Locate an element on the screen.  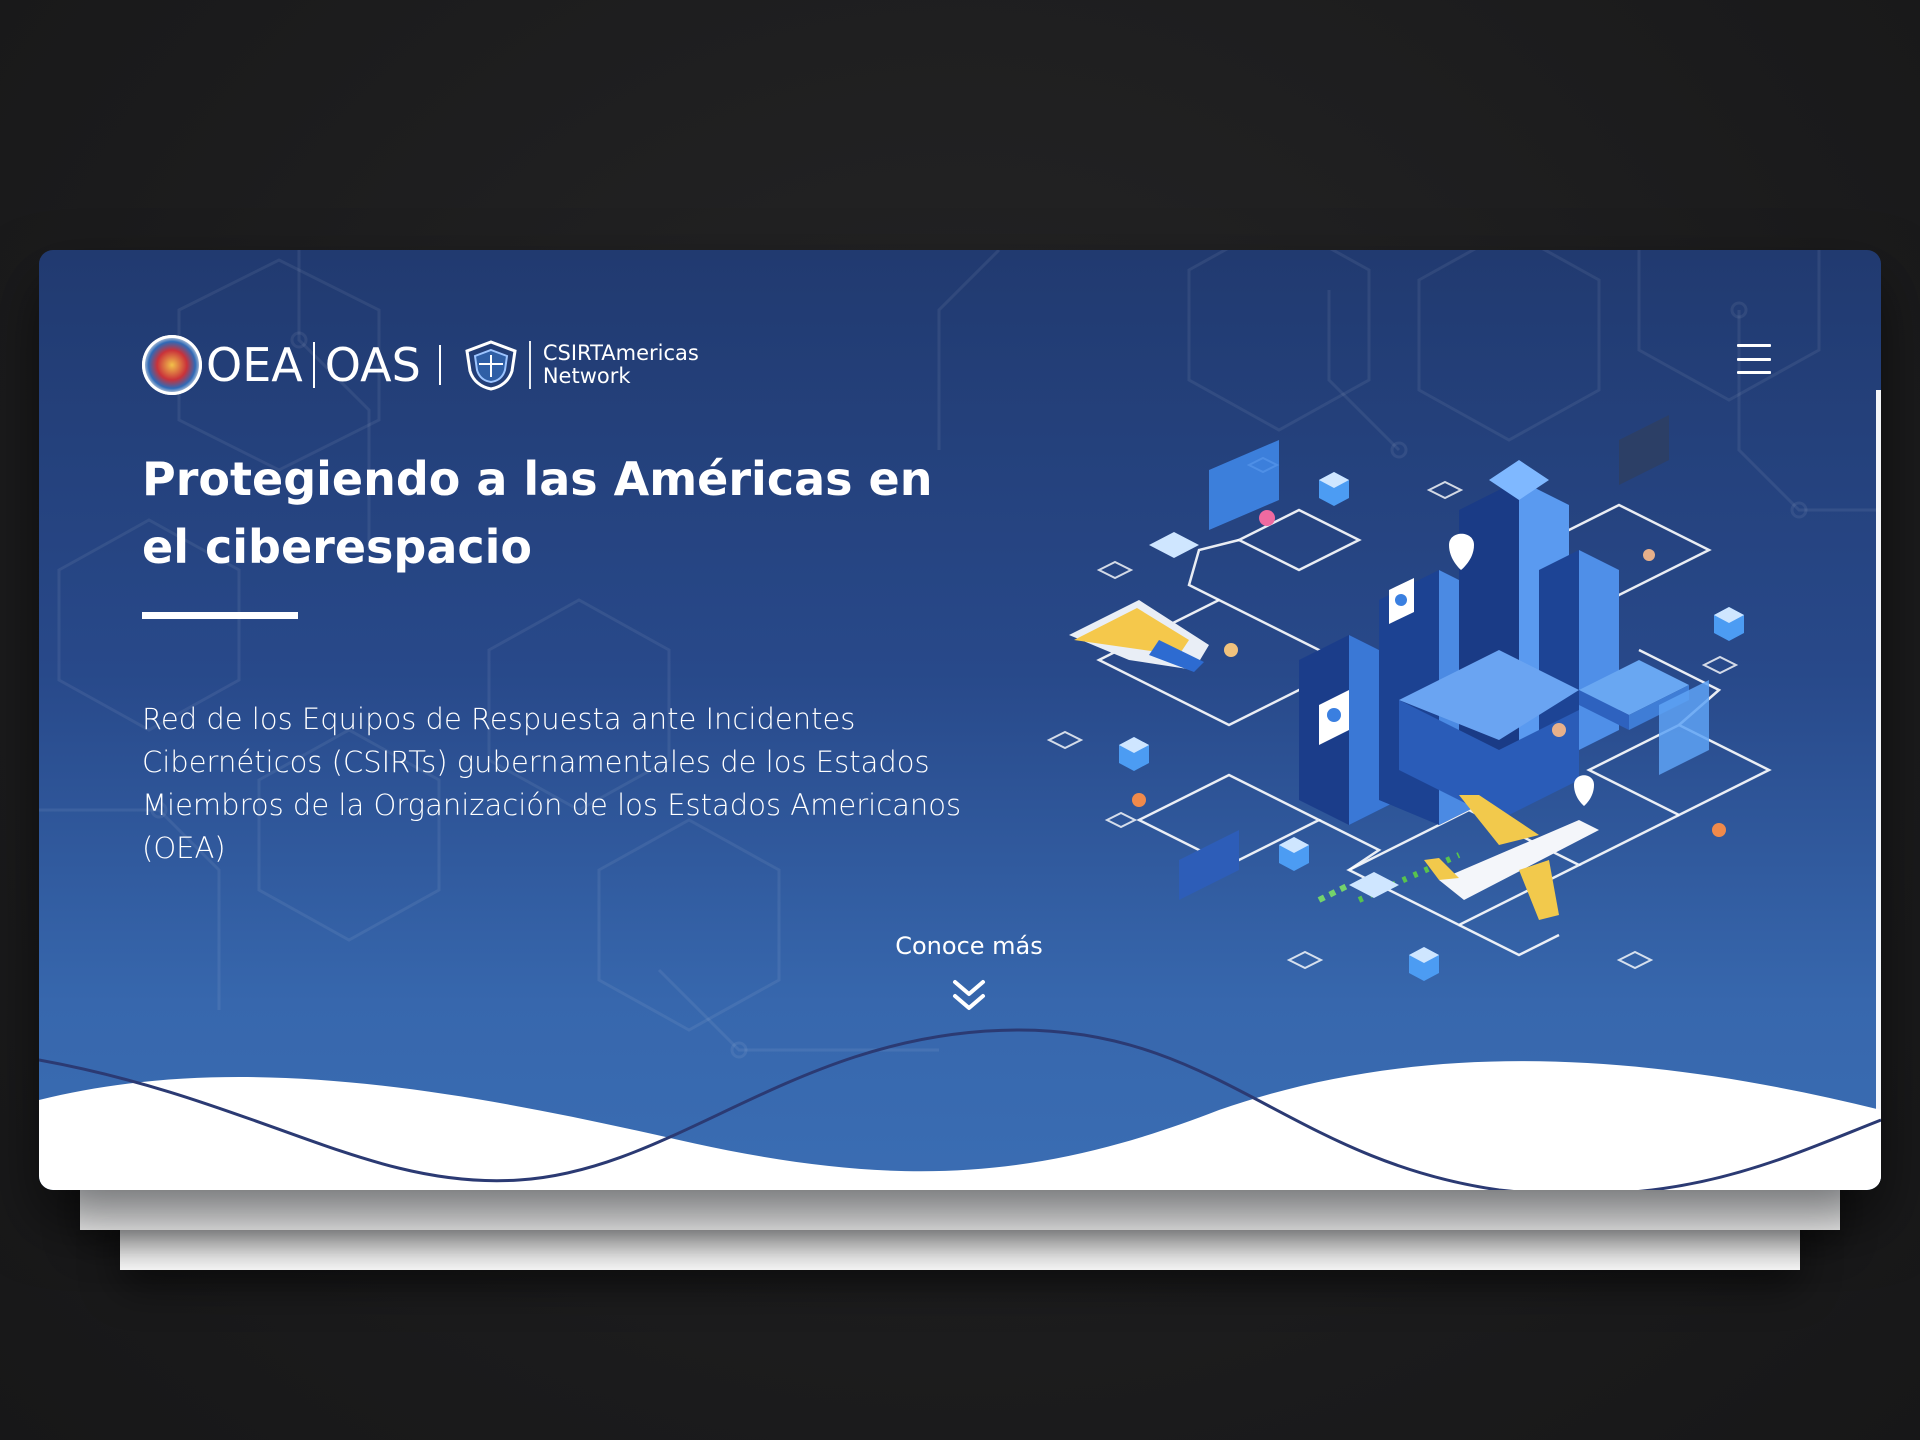
site-header: OEA OAS CSIRTAmericas Network is located at coordinates (992, 365).